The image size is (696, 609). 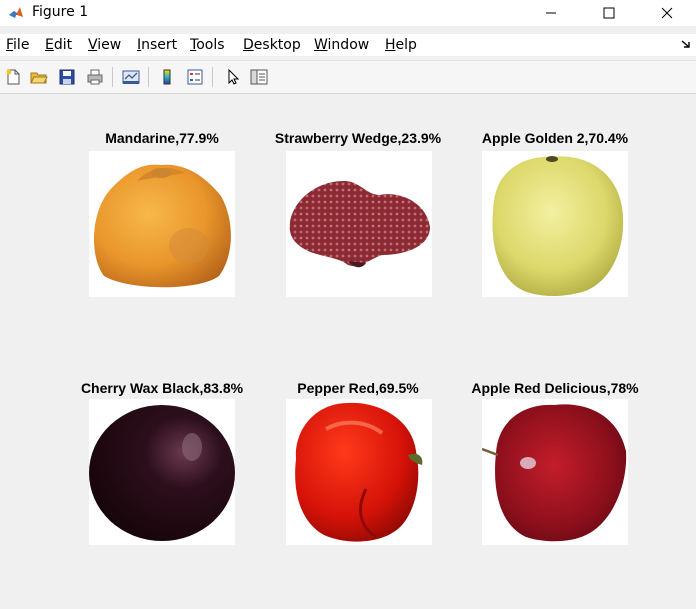 I want to click on new-figure-button, so click(x=13, y=77).